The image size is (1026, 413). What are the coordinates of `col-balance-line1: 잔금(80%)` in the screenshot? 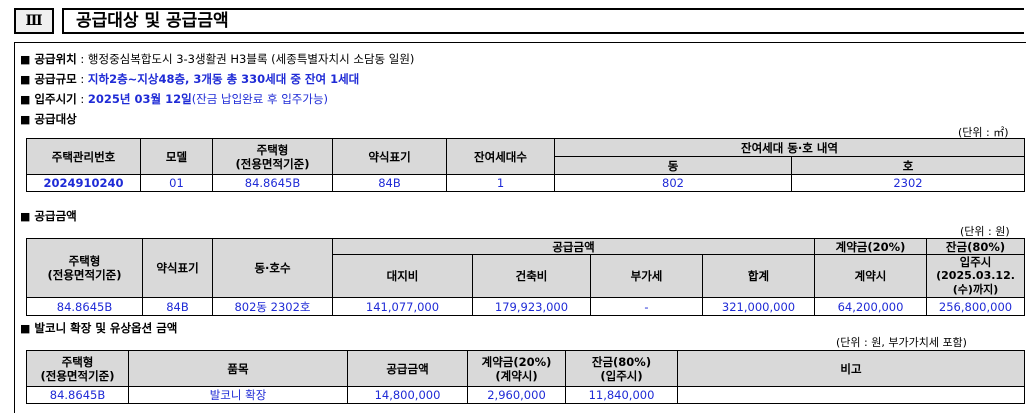 It's located at (621, 361).